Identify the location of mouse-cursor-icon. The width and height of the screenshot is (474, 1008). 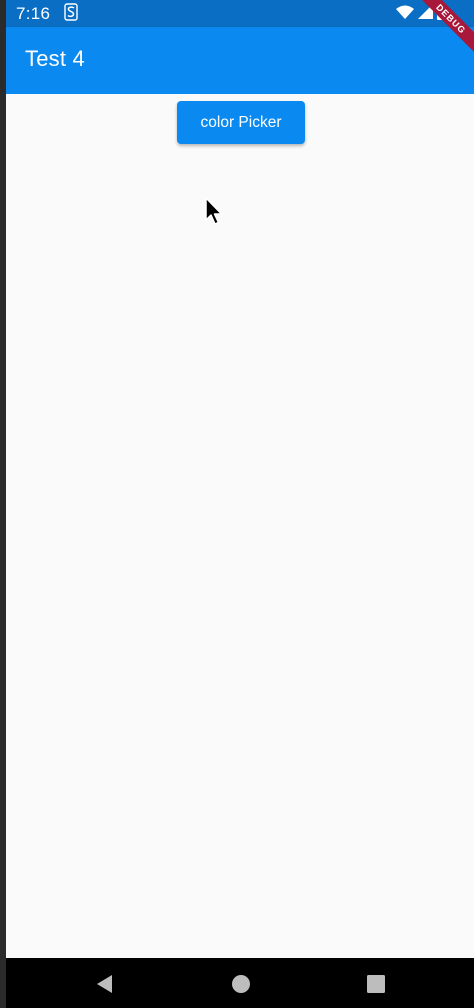
(214, 212).